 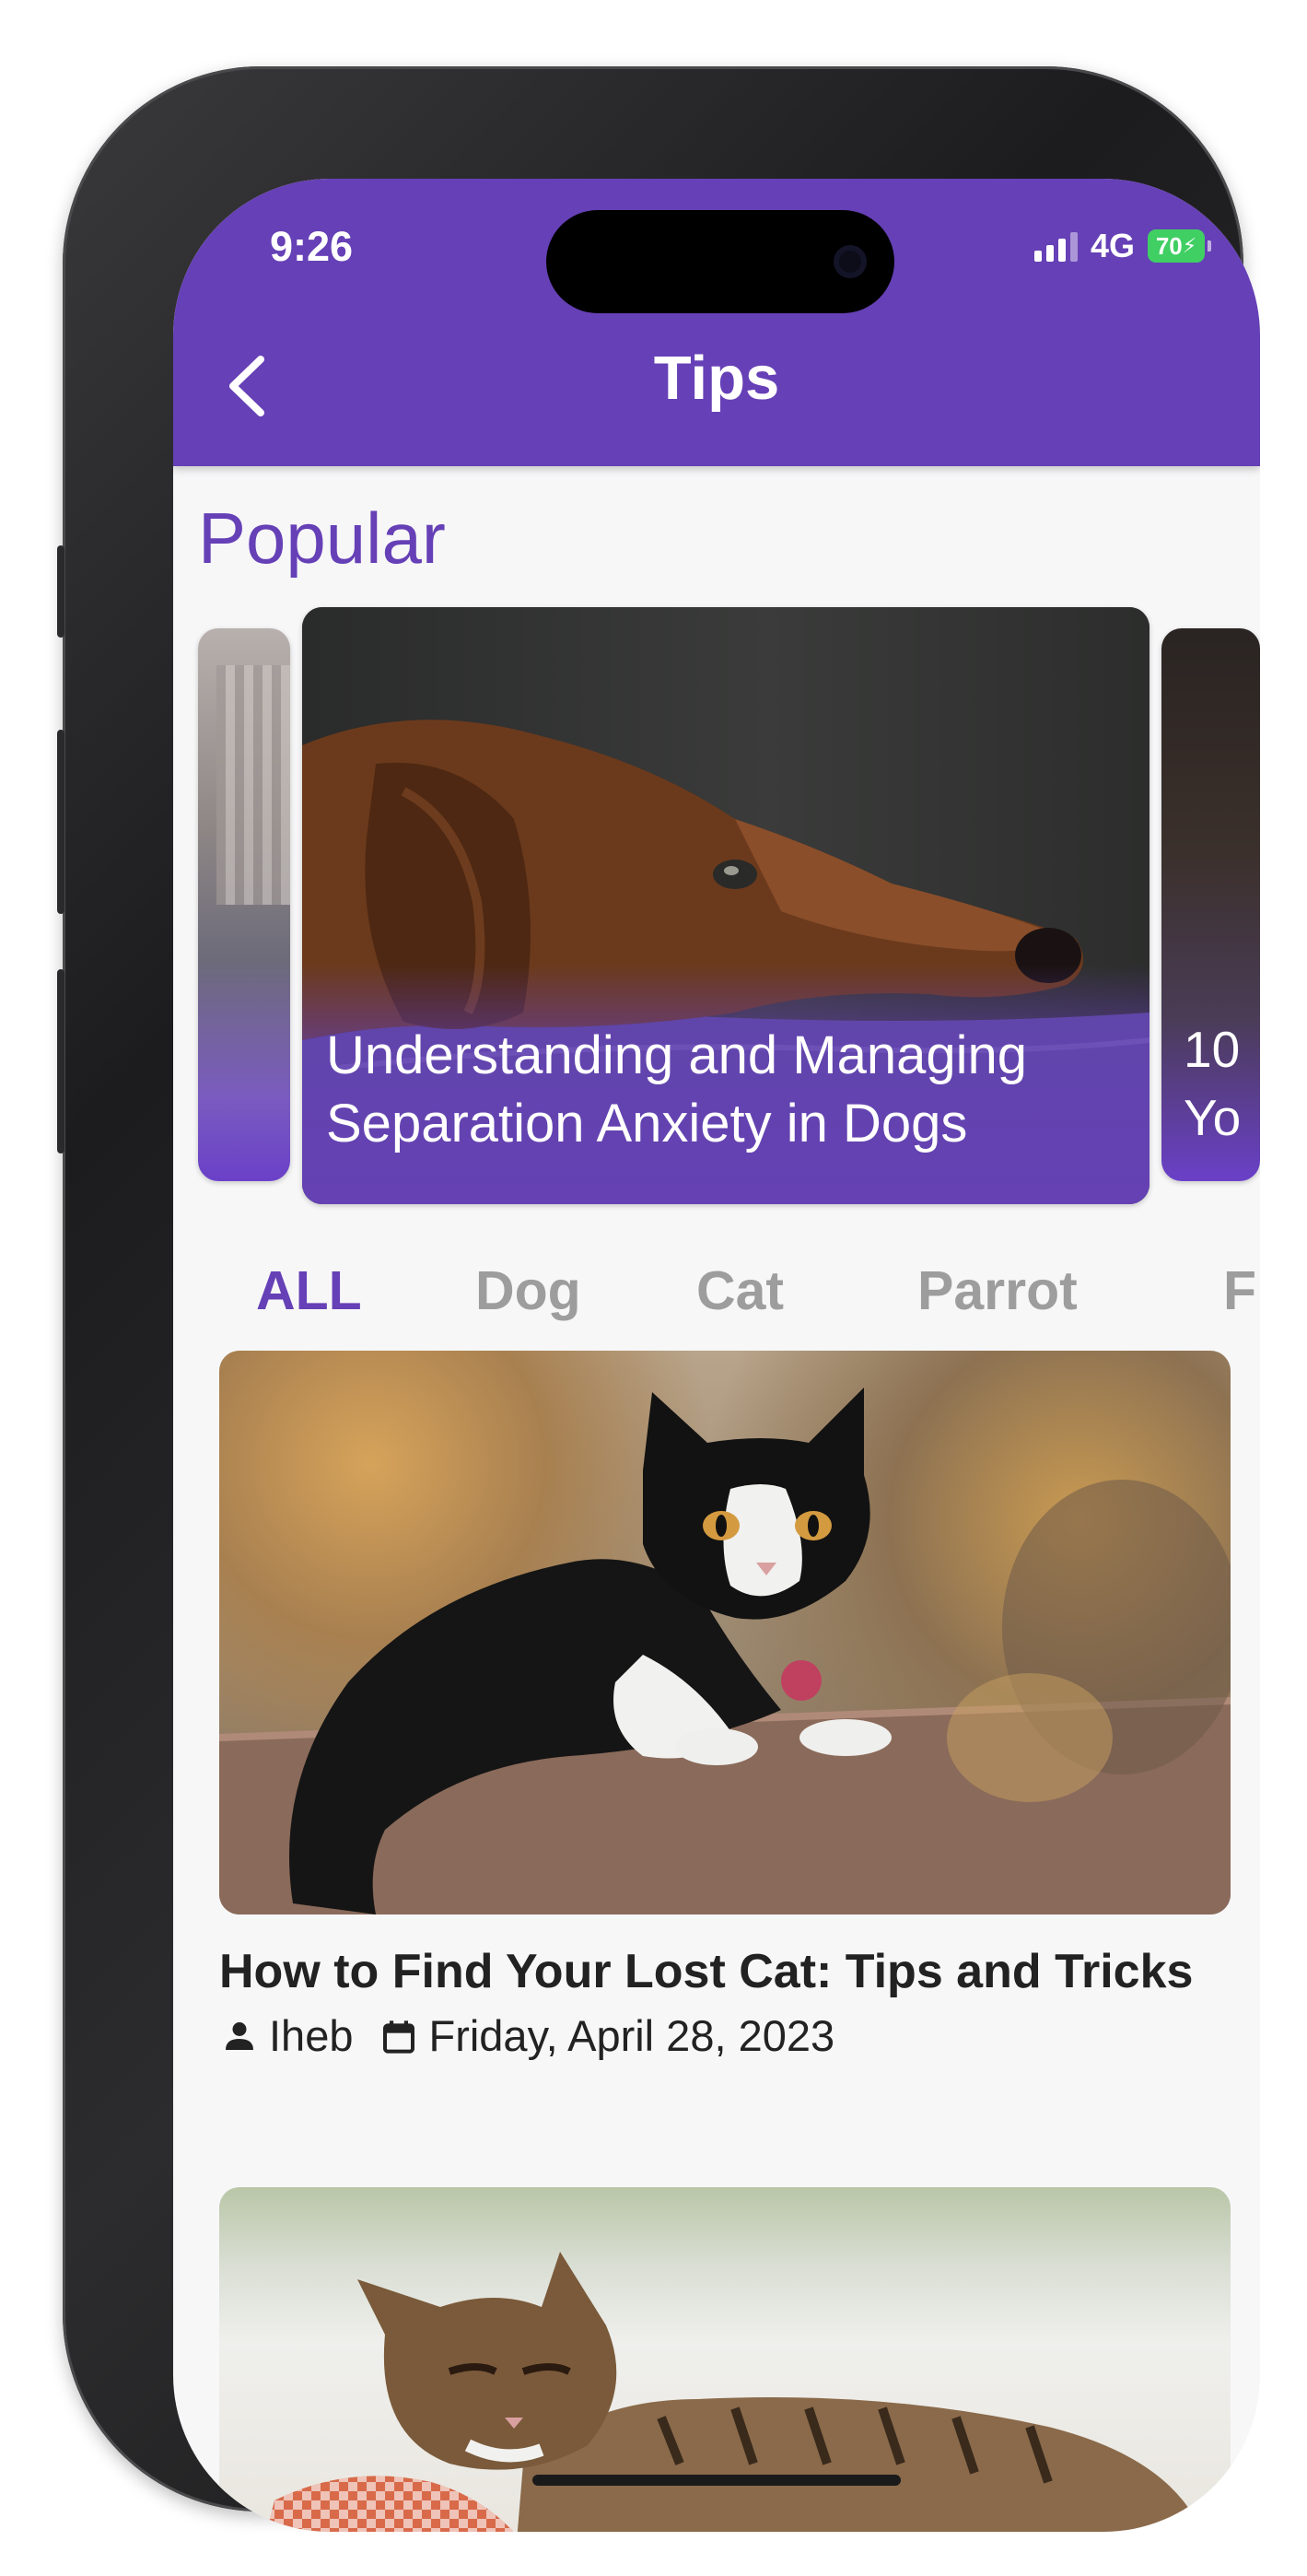 What do you see at coordinates (322, 539) in the screenshot?
I see `popular-heading: Popular` at bounding box center [322, 539].